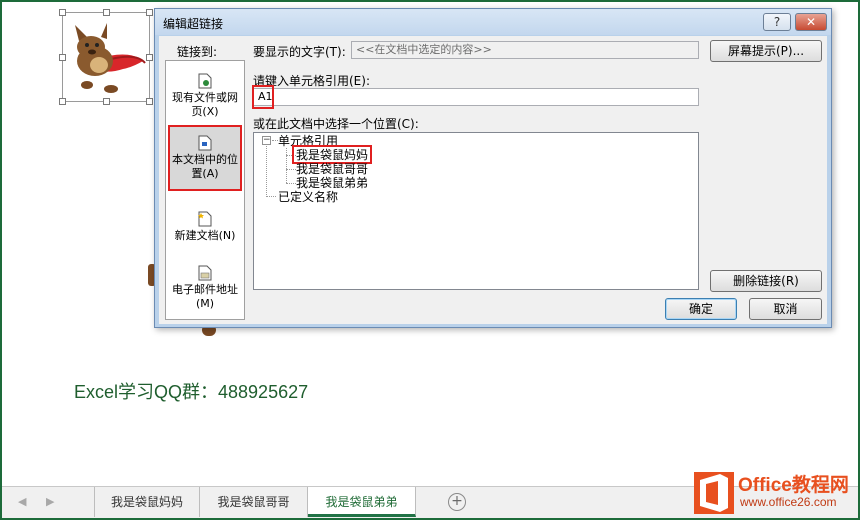 The height and width of the screenshot is (520, 860). I want to click on email-address-icon, so click(205, 273).